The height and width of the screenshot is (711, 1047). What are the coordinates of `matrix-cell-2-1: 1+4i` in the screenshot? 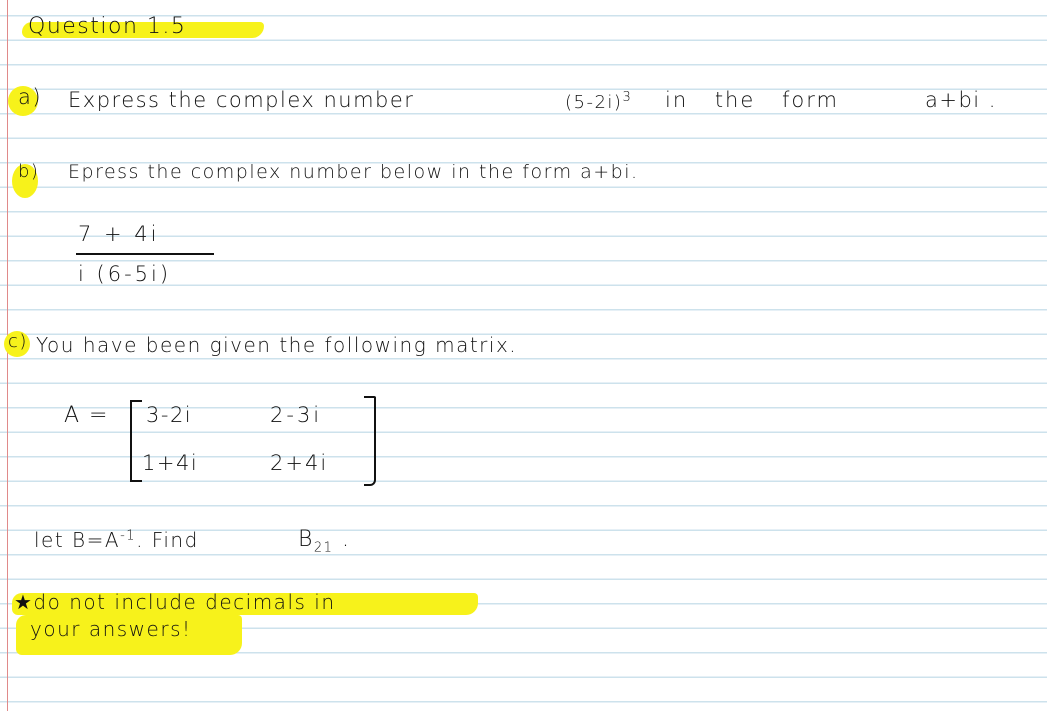 It's located at (170, 463).